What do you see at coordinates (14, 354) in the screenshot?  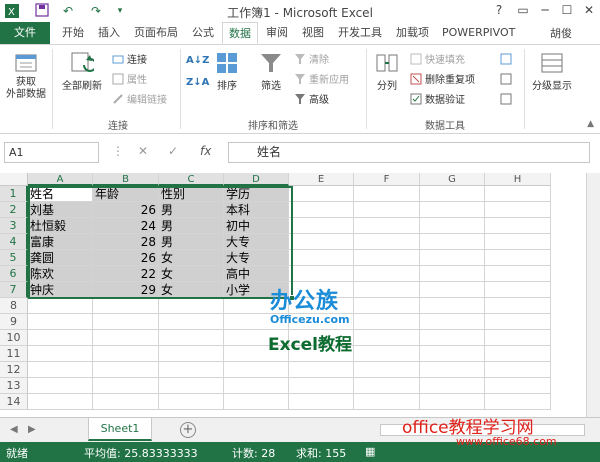 I see `row-header: 11` at bounding box center [14, 354].